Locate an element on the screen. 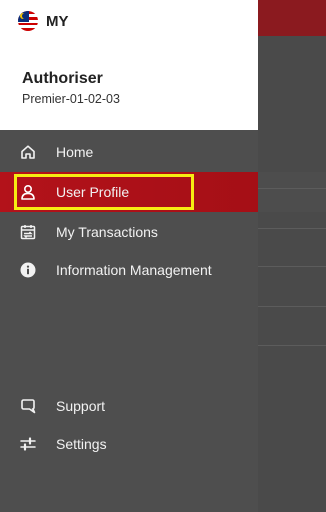 This screenshot has width=326, height=512. country-selector: MY is located at coordinates (43, 21).